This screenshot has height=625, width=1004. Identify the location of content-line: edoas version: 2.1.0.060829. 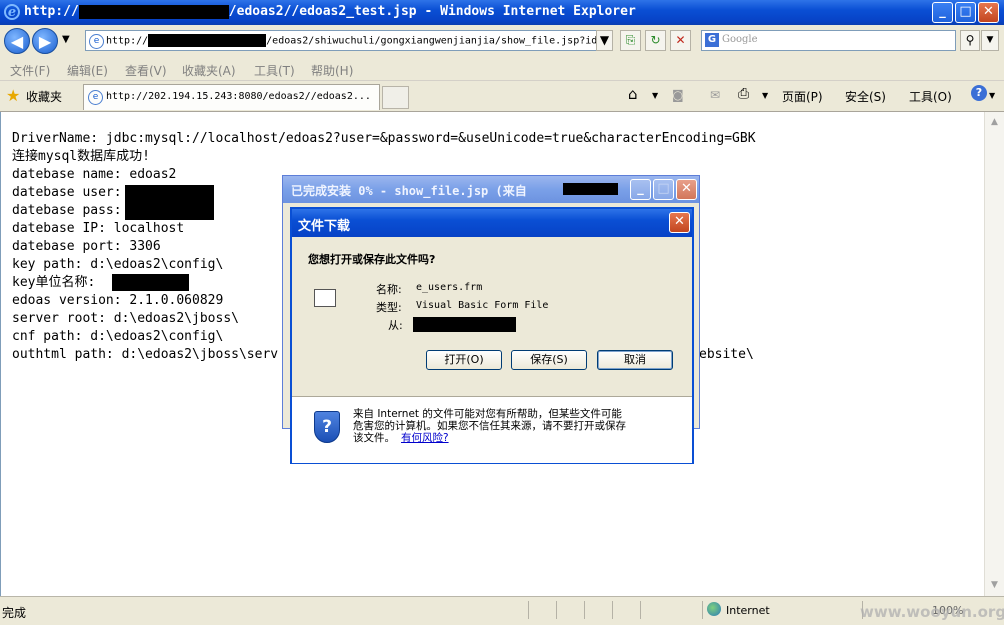
(118, 300).